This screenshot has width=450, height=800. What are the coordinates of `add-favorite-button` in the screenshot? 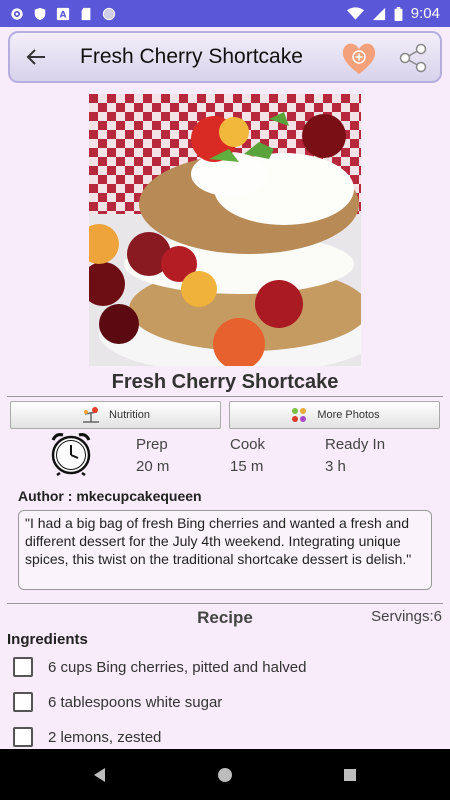 It's located at (359, 58).